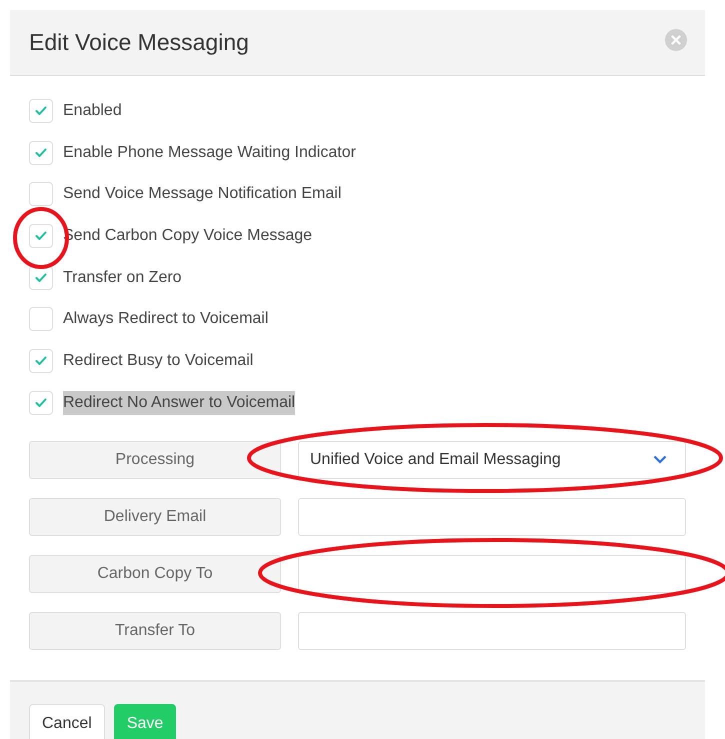  I want to click on field-label: Processing, so click(155, 459).